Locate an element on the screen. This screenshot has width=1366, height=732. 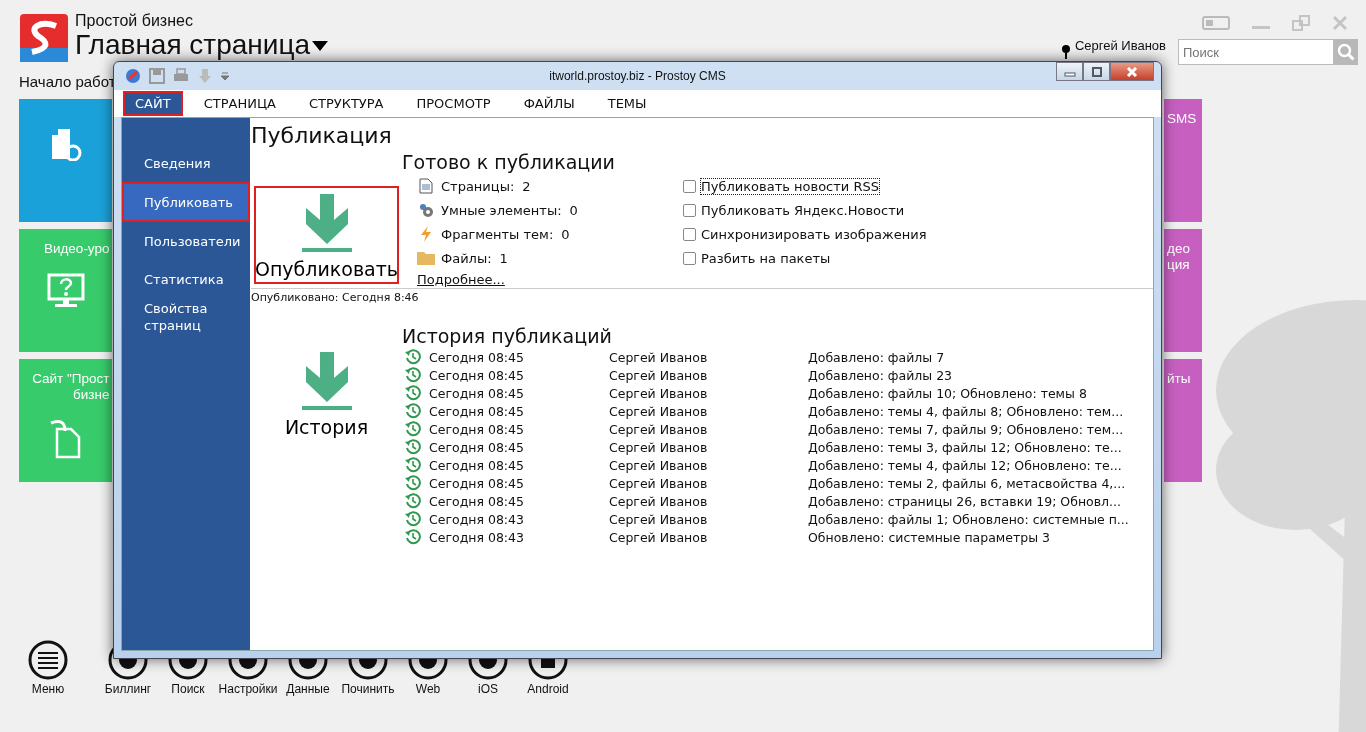
user-name: Сергей Иванов is located at coordinates (1120, 45).